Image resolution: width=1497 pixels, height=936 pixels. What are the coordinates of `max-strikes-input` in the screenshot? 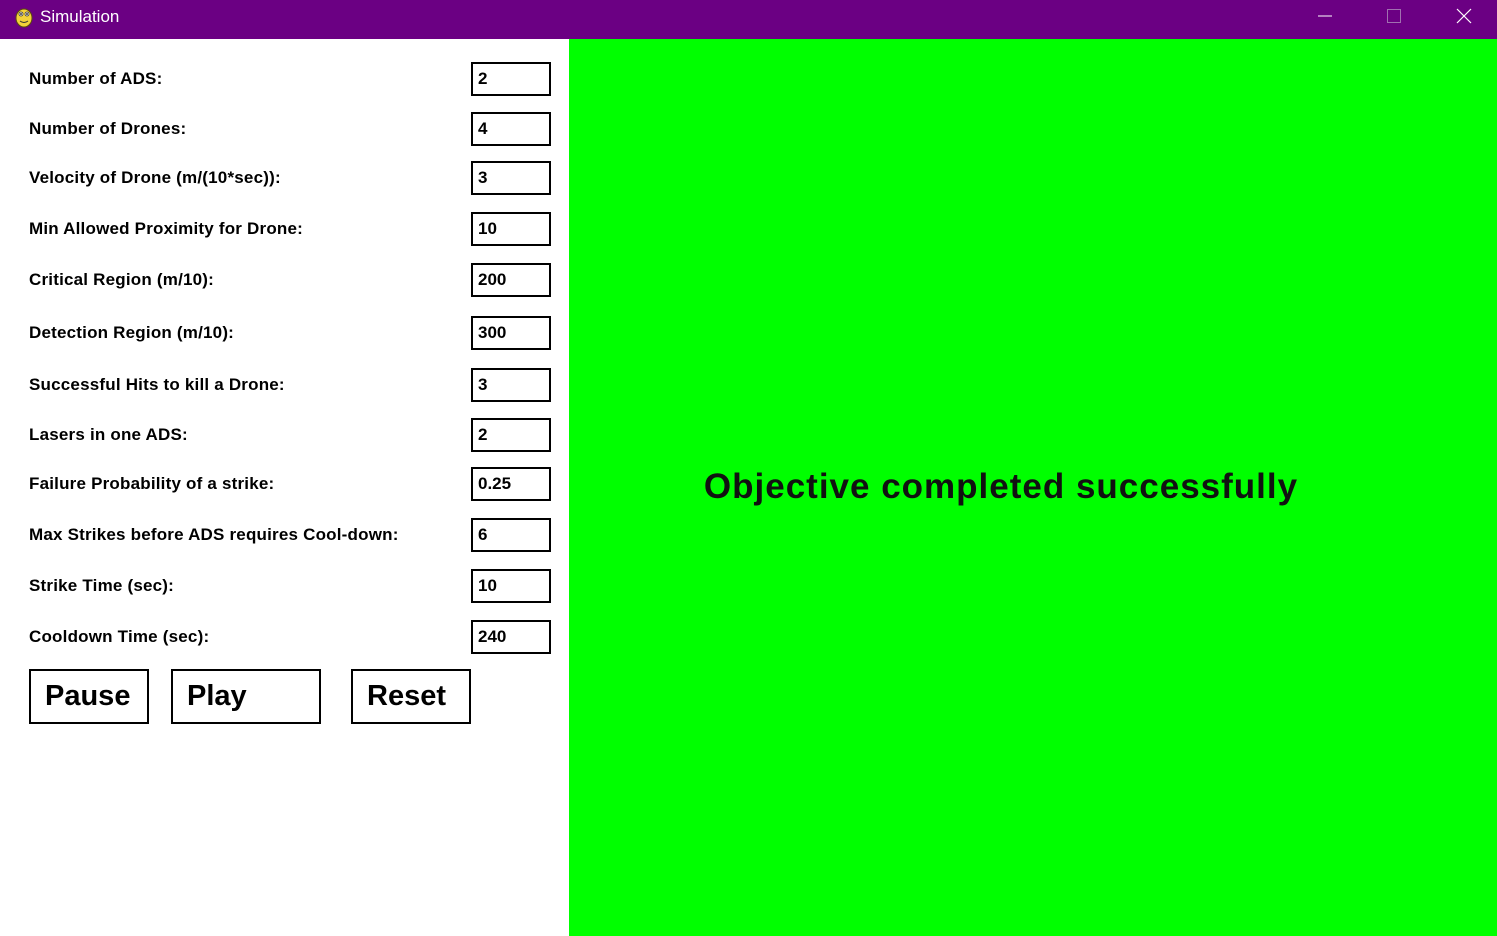 It's located at (511, 535).